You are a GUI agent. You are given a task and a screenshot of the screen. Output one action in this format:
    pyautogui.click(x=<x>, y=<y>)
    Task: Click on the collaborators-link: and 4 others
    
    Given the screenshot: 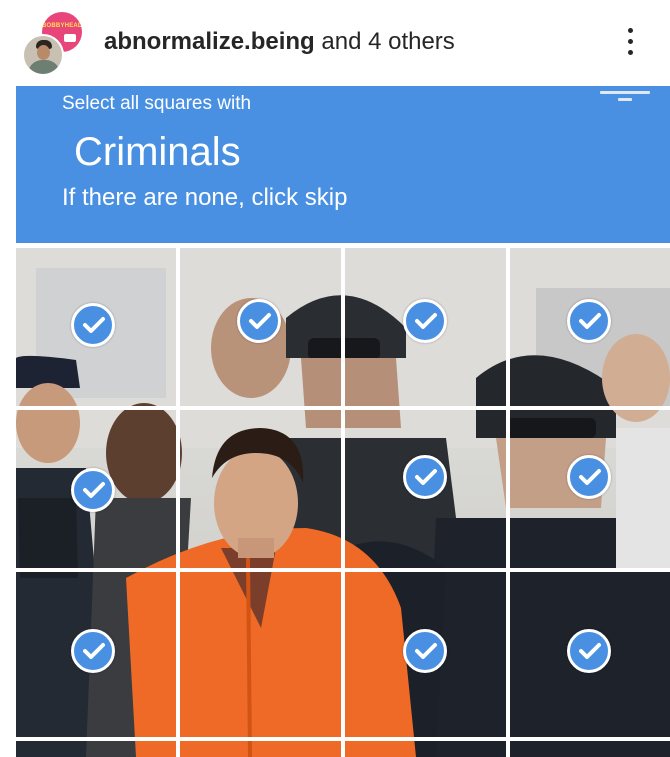 What is the action you would take?
    pyautogui.click(x=384, y=41)
    